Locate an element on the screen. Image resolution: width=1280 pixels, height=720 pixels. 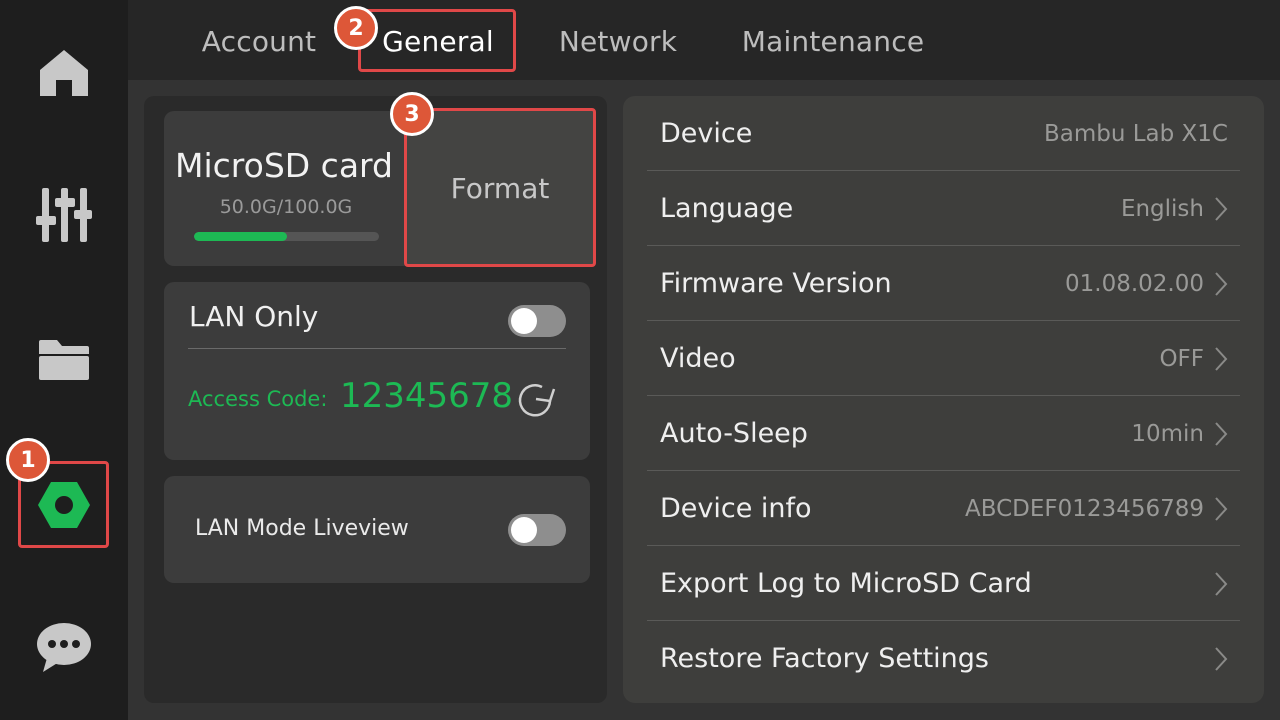
annotation-badge-2: 2 is located at coordinates (356, 28).